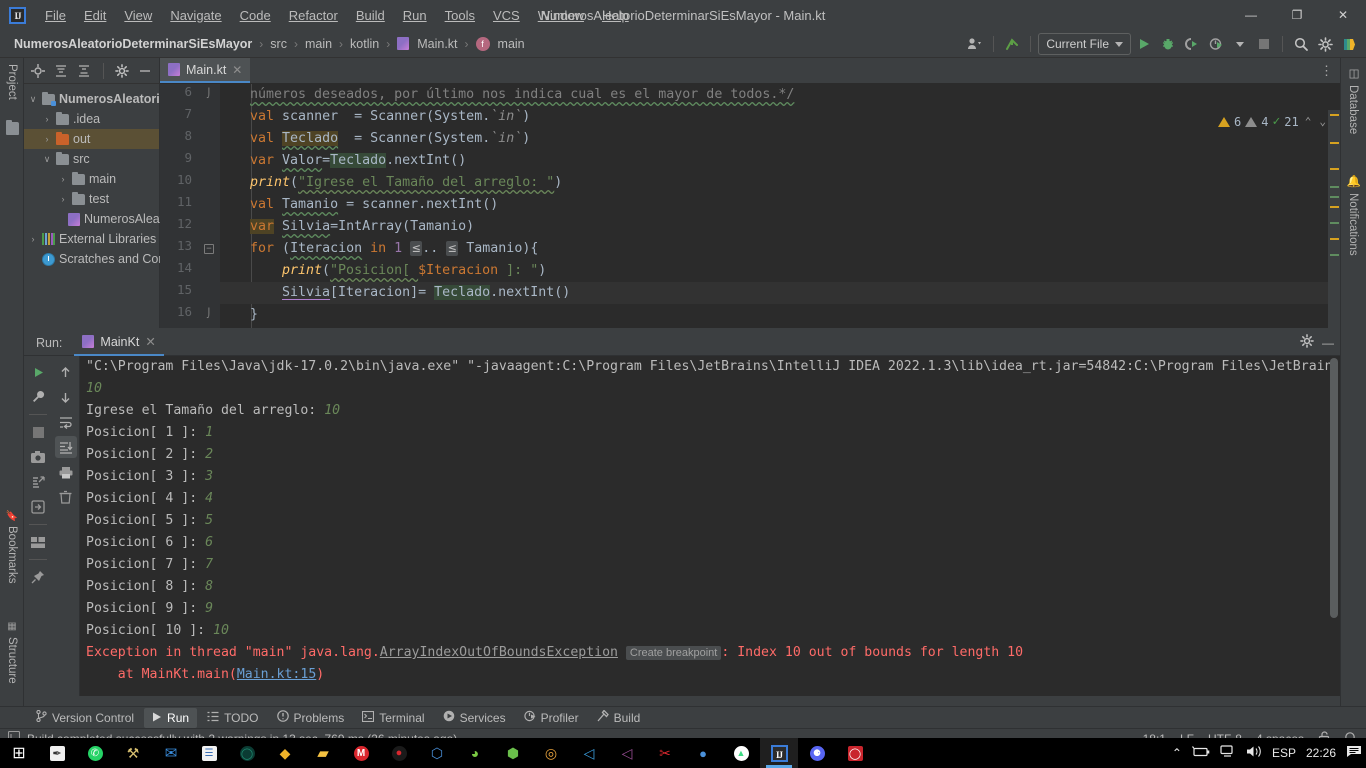 The width and height of the screenshot is (1366, 768). I want to click on recorder-icon: ●, so click(399, 753).